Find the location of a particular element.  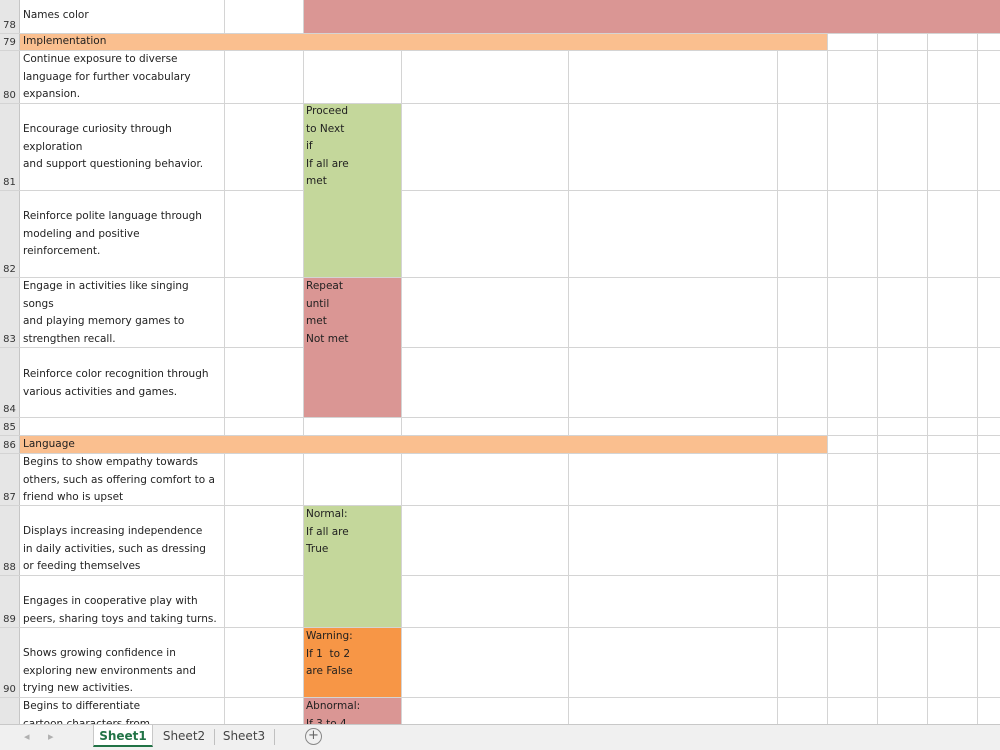

row-header: 82 is located at coordinates (10, 234).